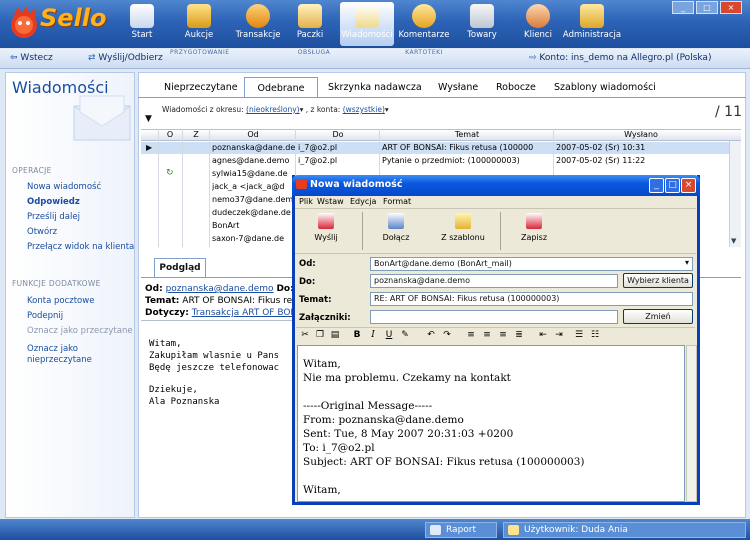 The width and height of the screenshot is (750, 540). I want to click on menu-file: Plik, so click(306, 201).